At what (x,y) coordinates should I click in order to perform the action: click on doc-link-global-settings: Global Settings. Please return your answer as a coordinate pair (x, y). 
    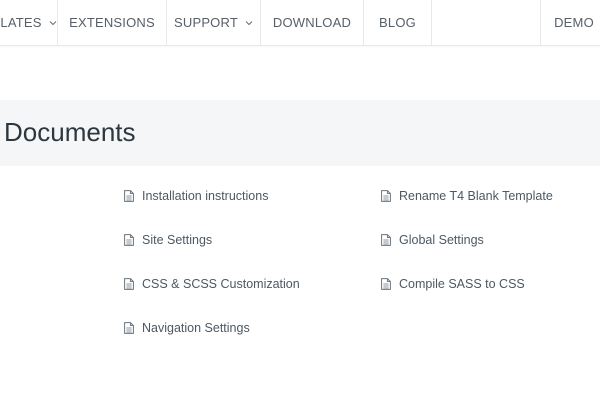
    Looking at the image, I should click on (432, 240).